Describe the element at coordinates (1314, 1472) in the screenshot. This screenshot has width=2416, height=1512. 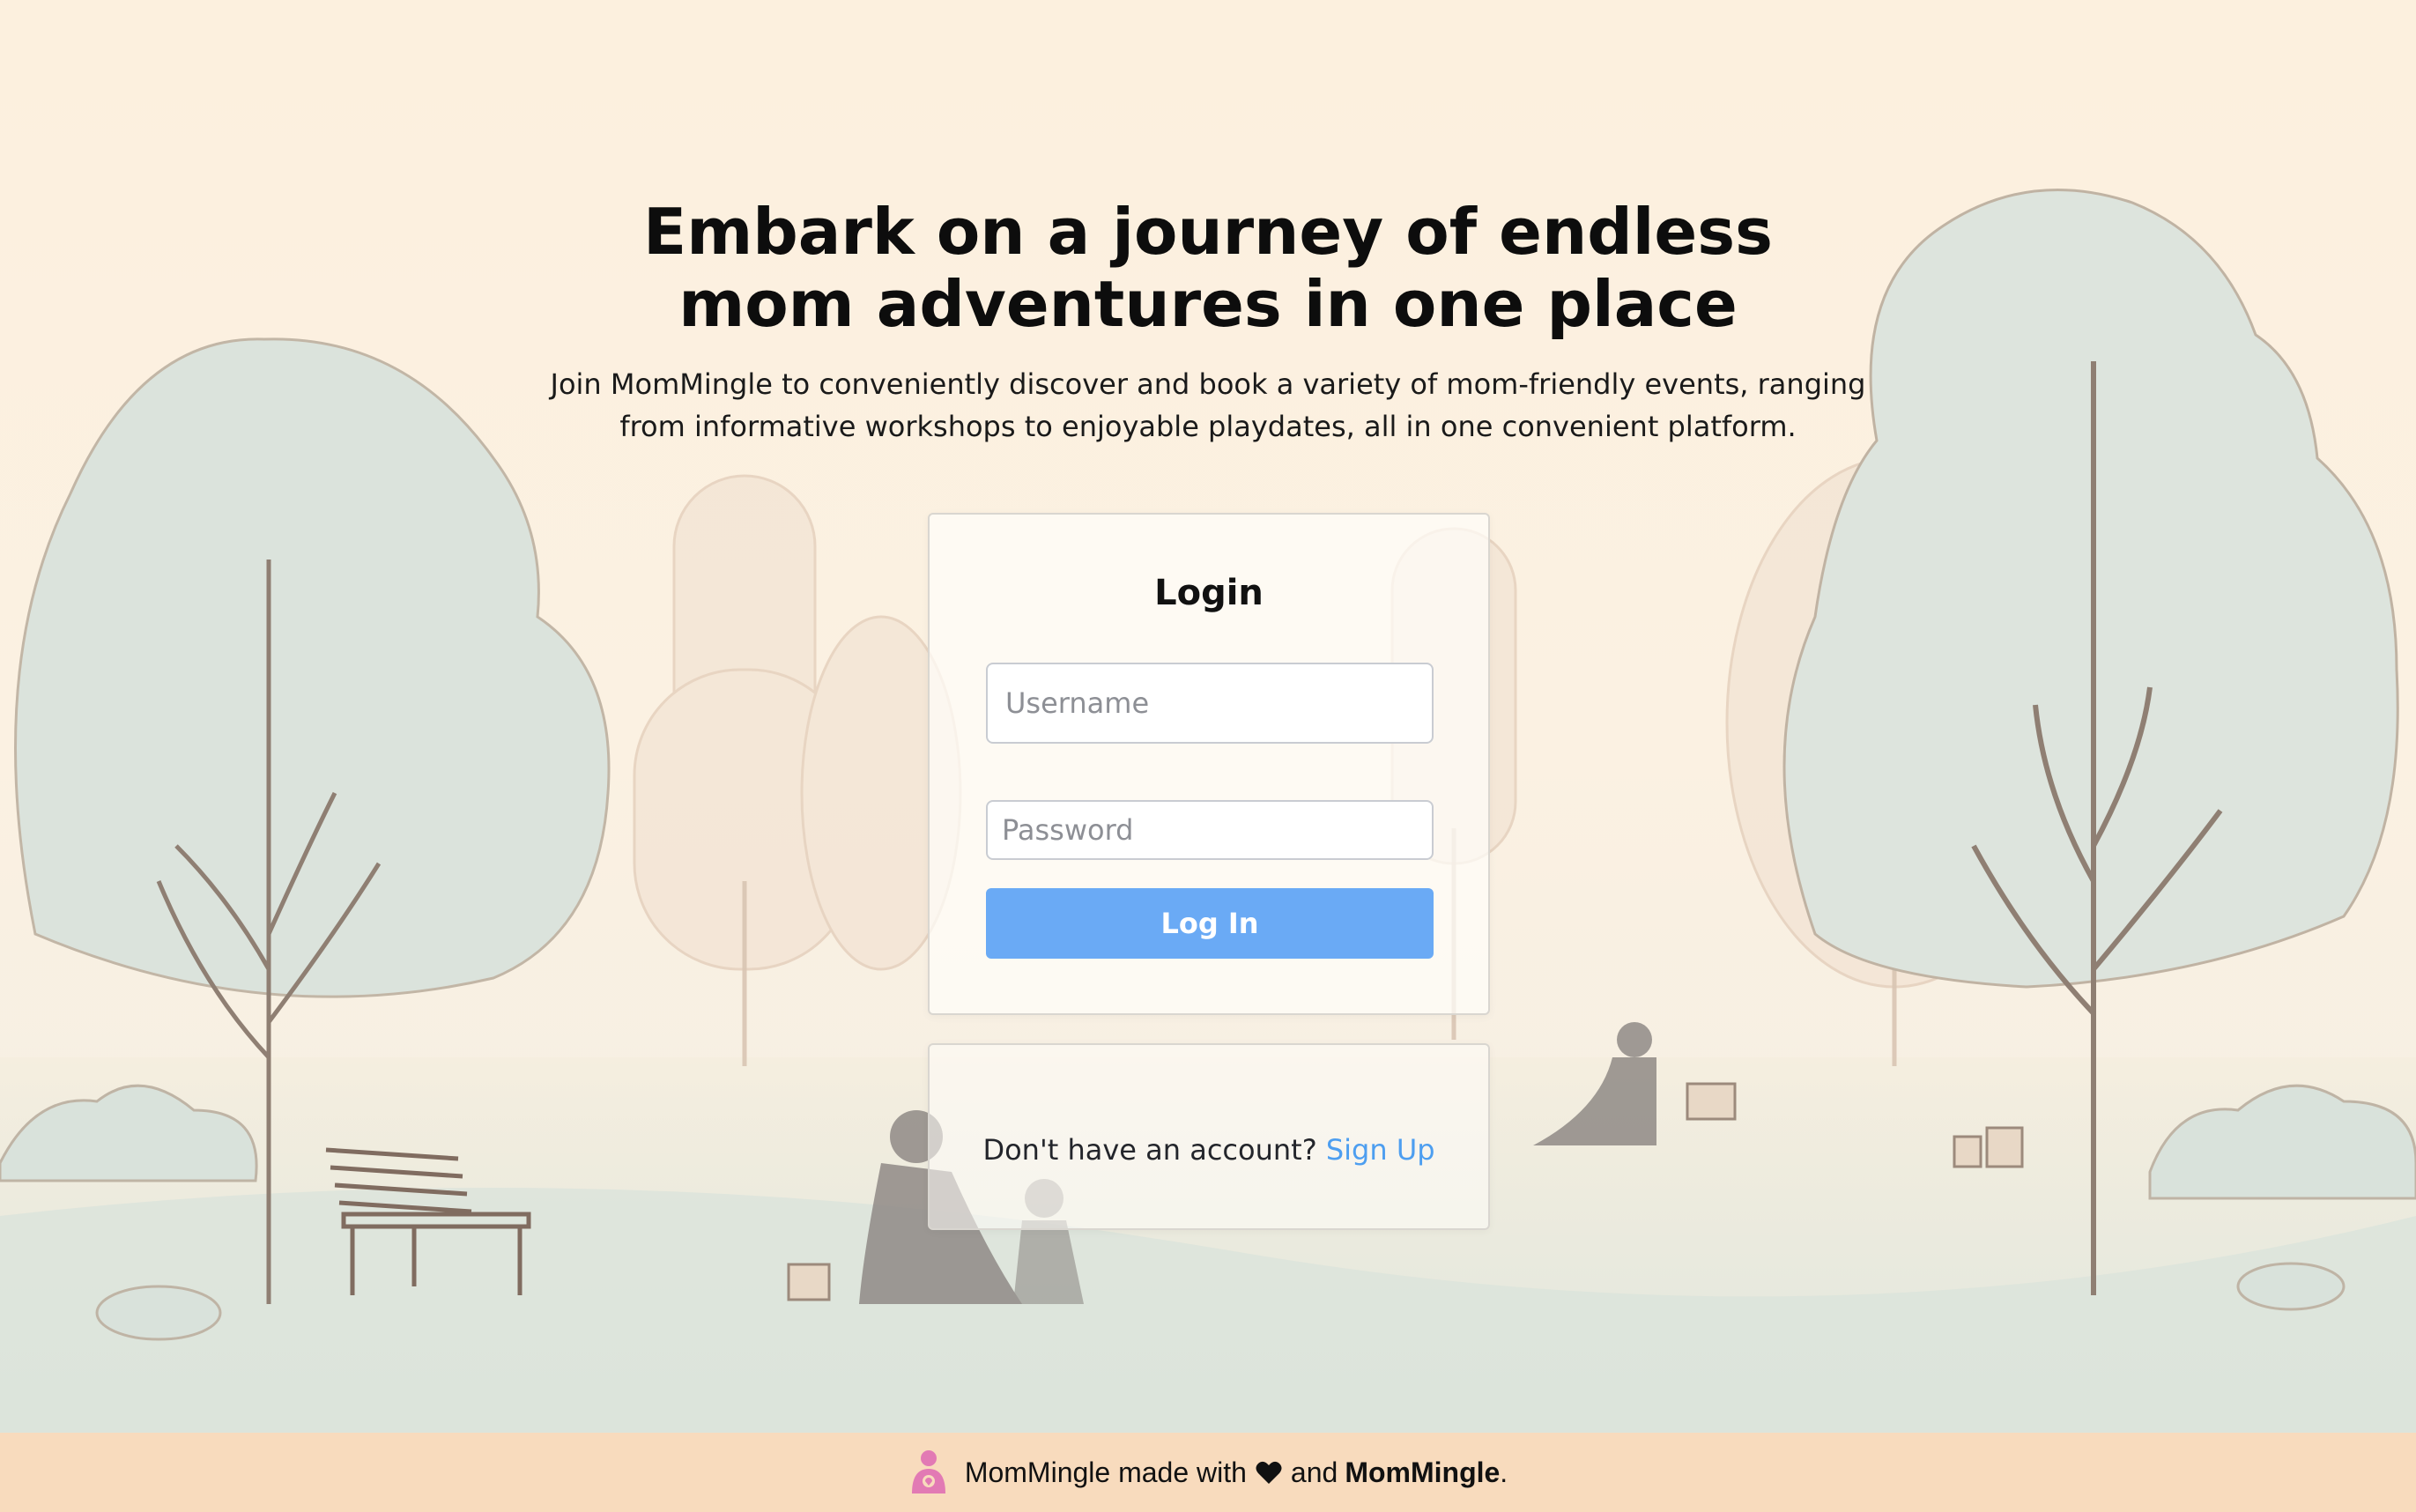
I see `footer-text-and: and` at that location.